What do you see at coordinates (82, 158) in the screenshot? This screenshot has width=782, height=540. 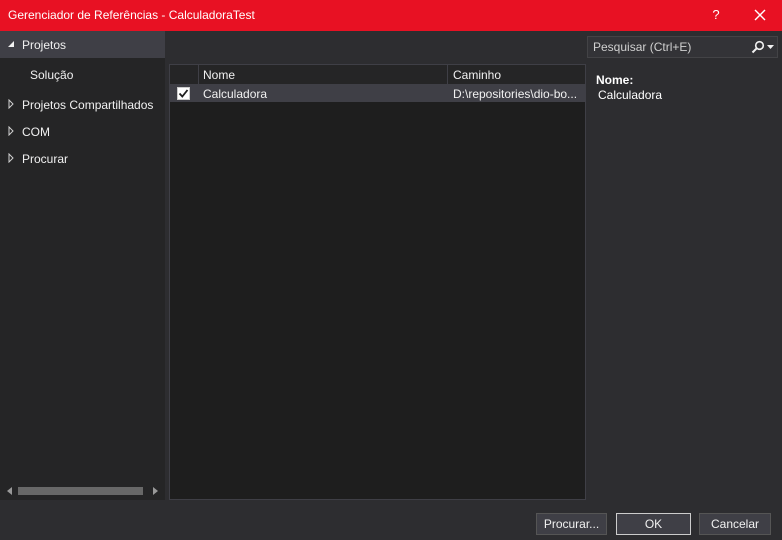 I see `sidebar-item-procurar: Procurar` at bounding box center [82, 158].